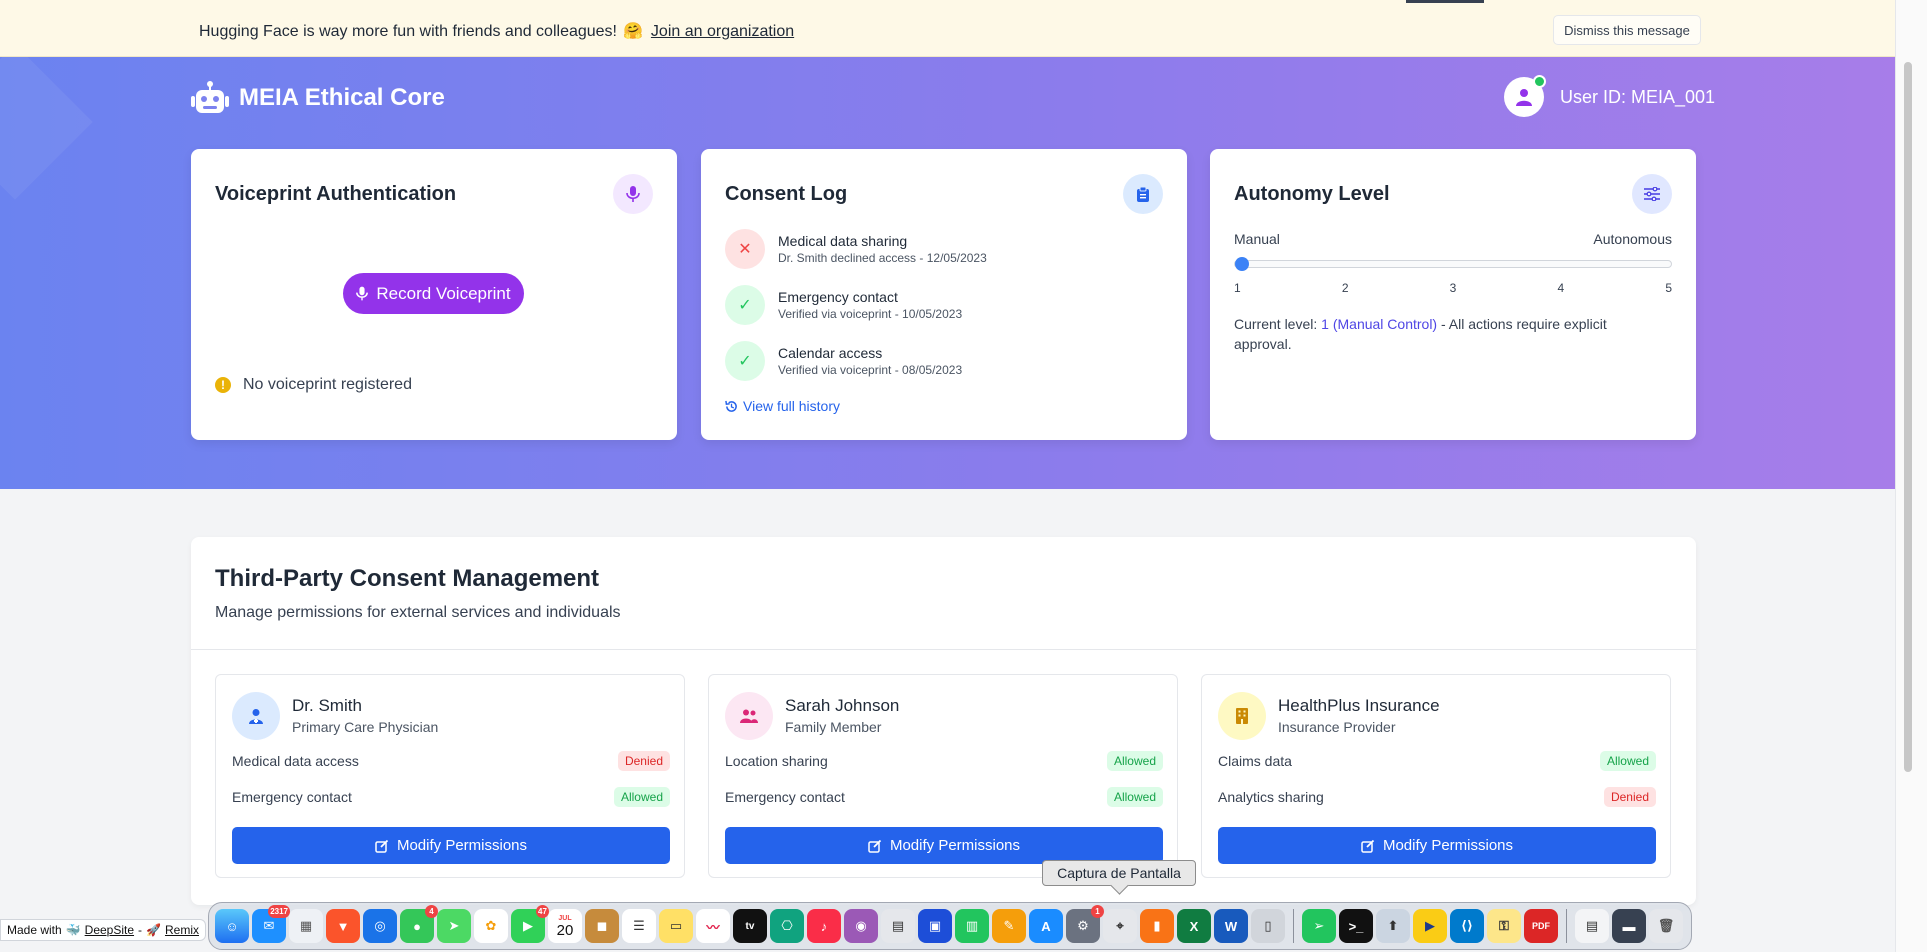 Image resolution: width=1927 pixels, height=952 pixels. Describe the element at coordinates (1194, 926) in the screenshot. I see `excel-icon: X` at that location.